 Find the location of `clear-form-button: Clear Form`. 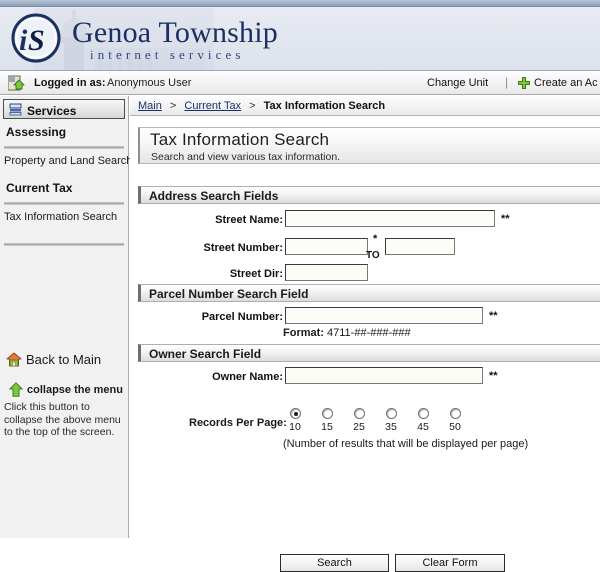

clear-form-button: Clear Form is located at coordinates (450, 563).